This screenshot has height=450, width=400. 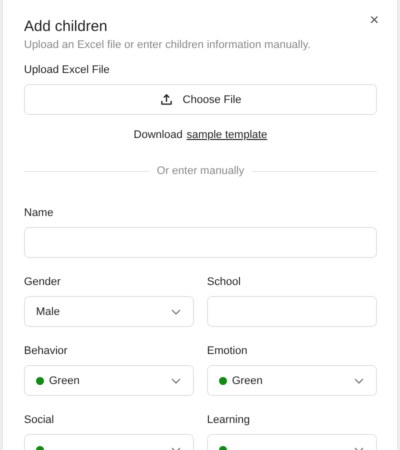 I want to click on upload-icon, so click(x=166, y=99).